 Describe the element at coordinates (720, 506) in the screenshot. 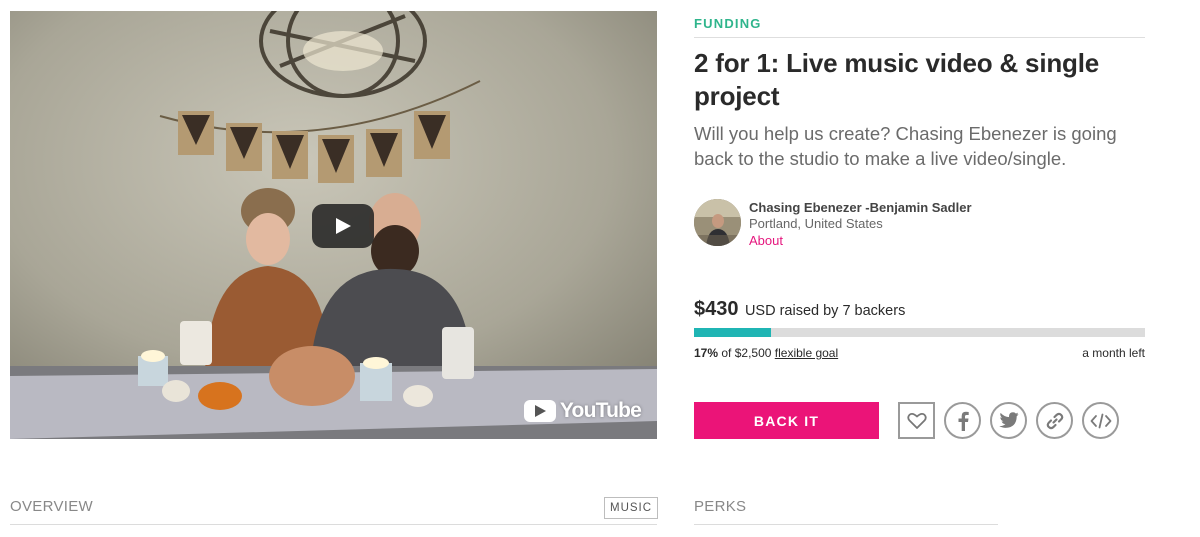

I see `tab-perks: PERKS` at that location.